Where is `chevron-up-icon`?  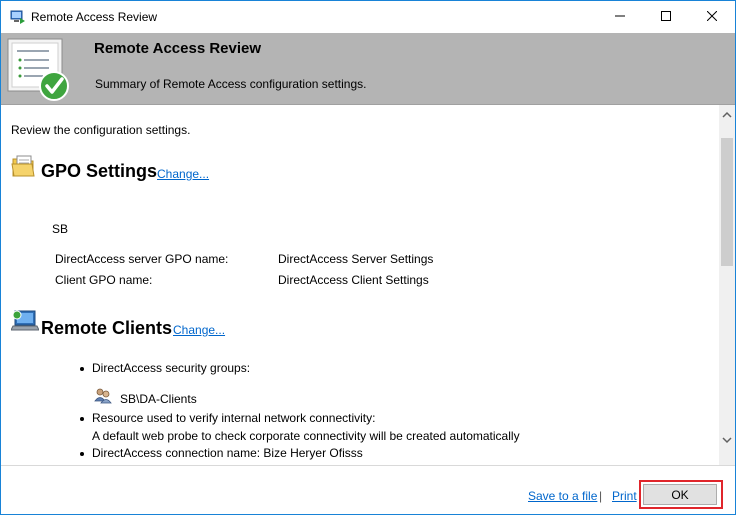
chevron-up-icon is located at coordinates (727, 114).